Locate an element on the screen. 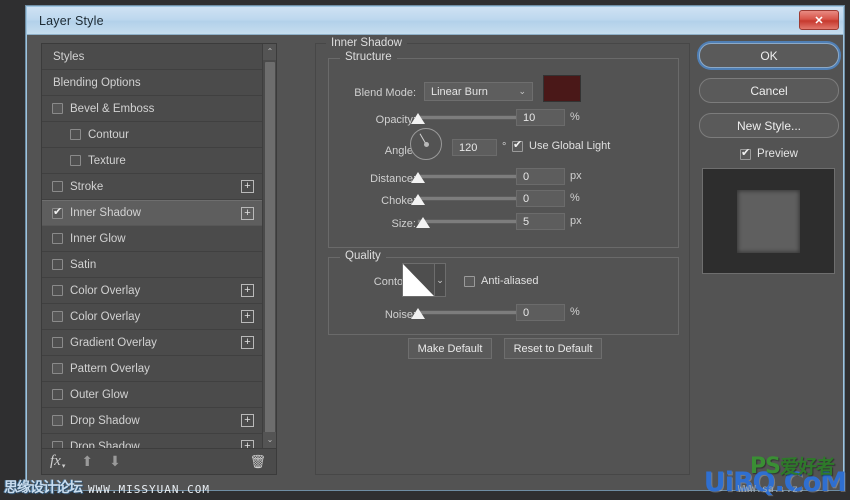 The image size is (850, 500). style-list-item: Bevel & Emboss is located at coordinates (152, 109).